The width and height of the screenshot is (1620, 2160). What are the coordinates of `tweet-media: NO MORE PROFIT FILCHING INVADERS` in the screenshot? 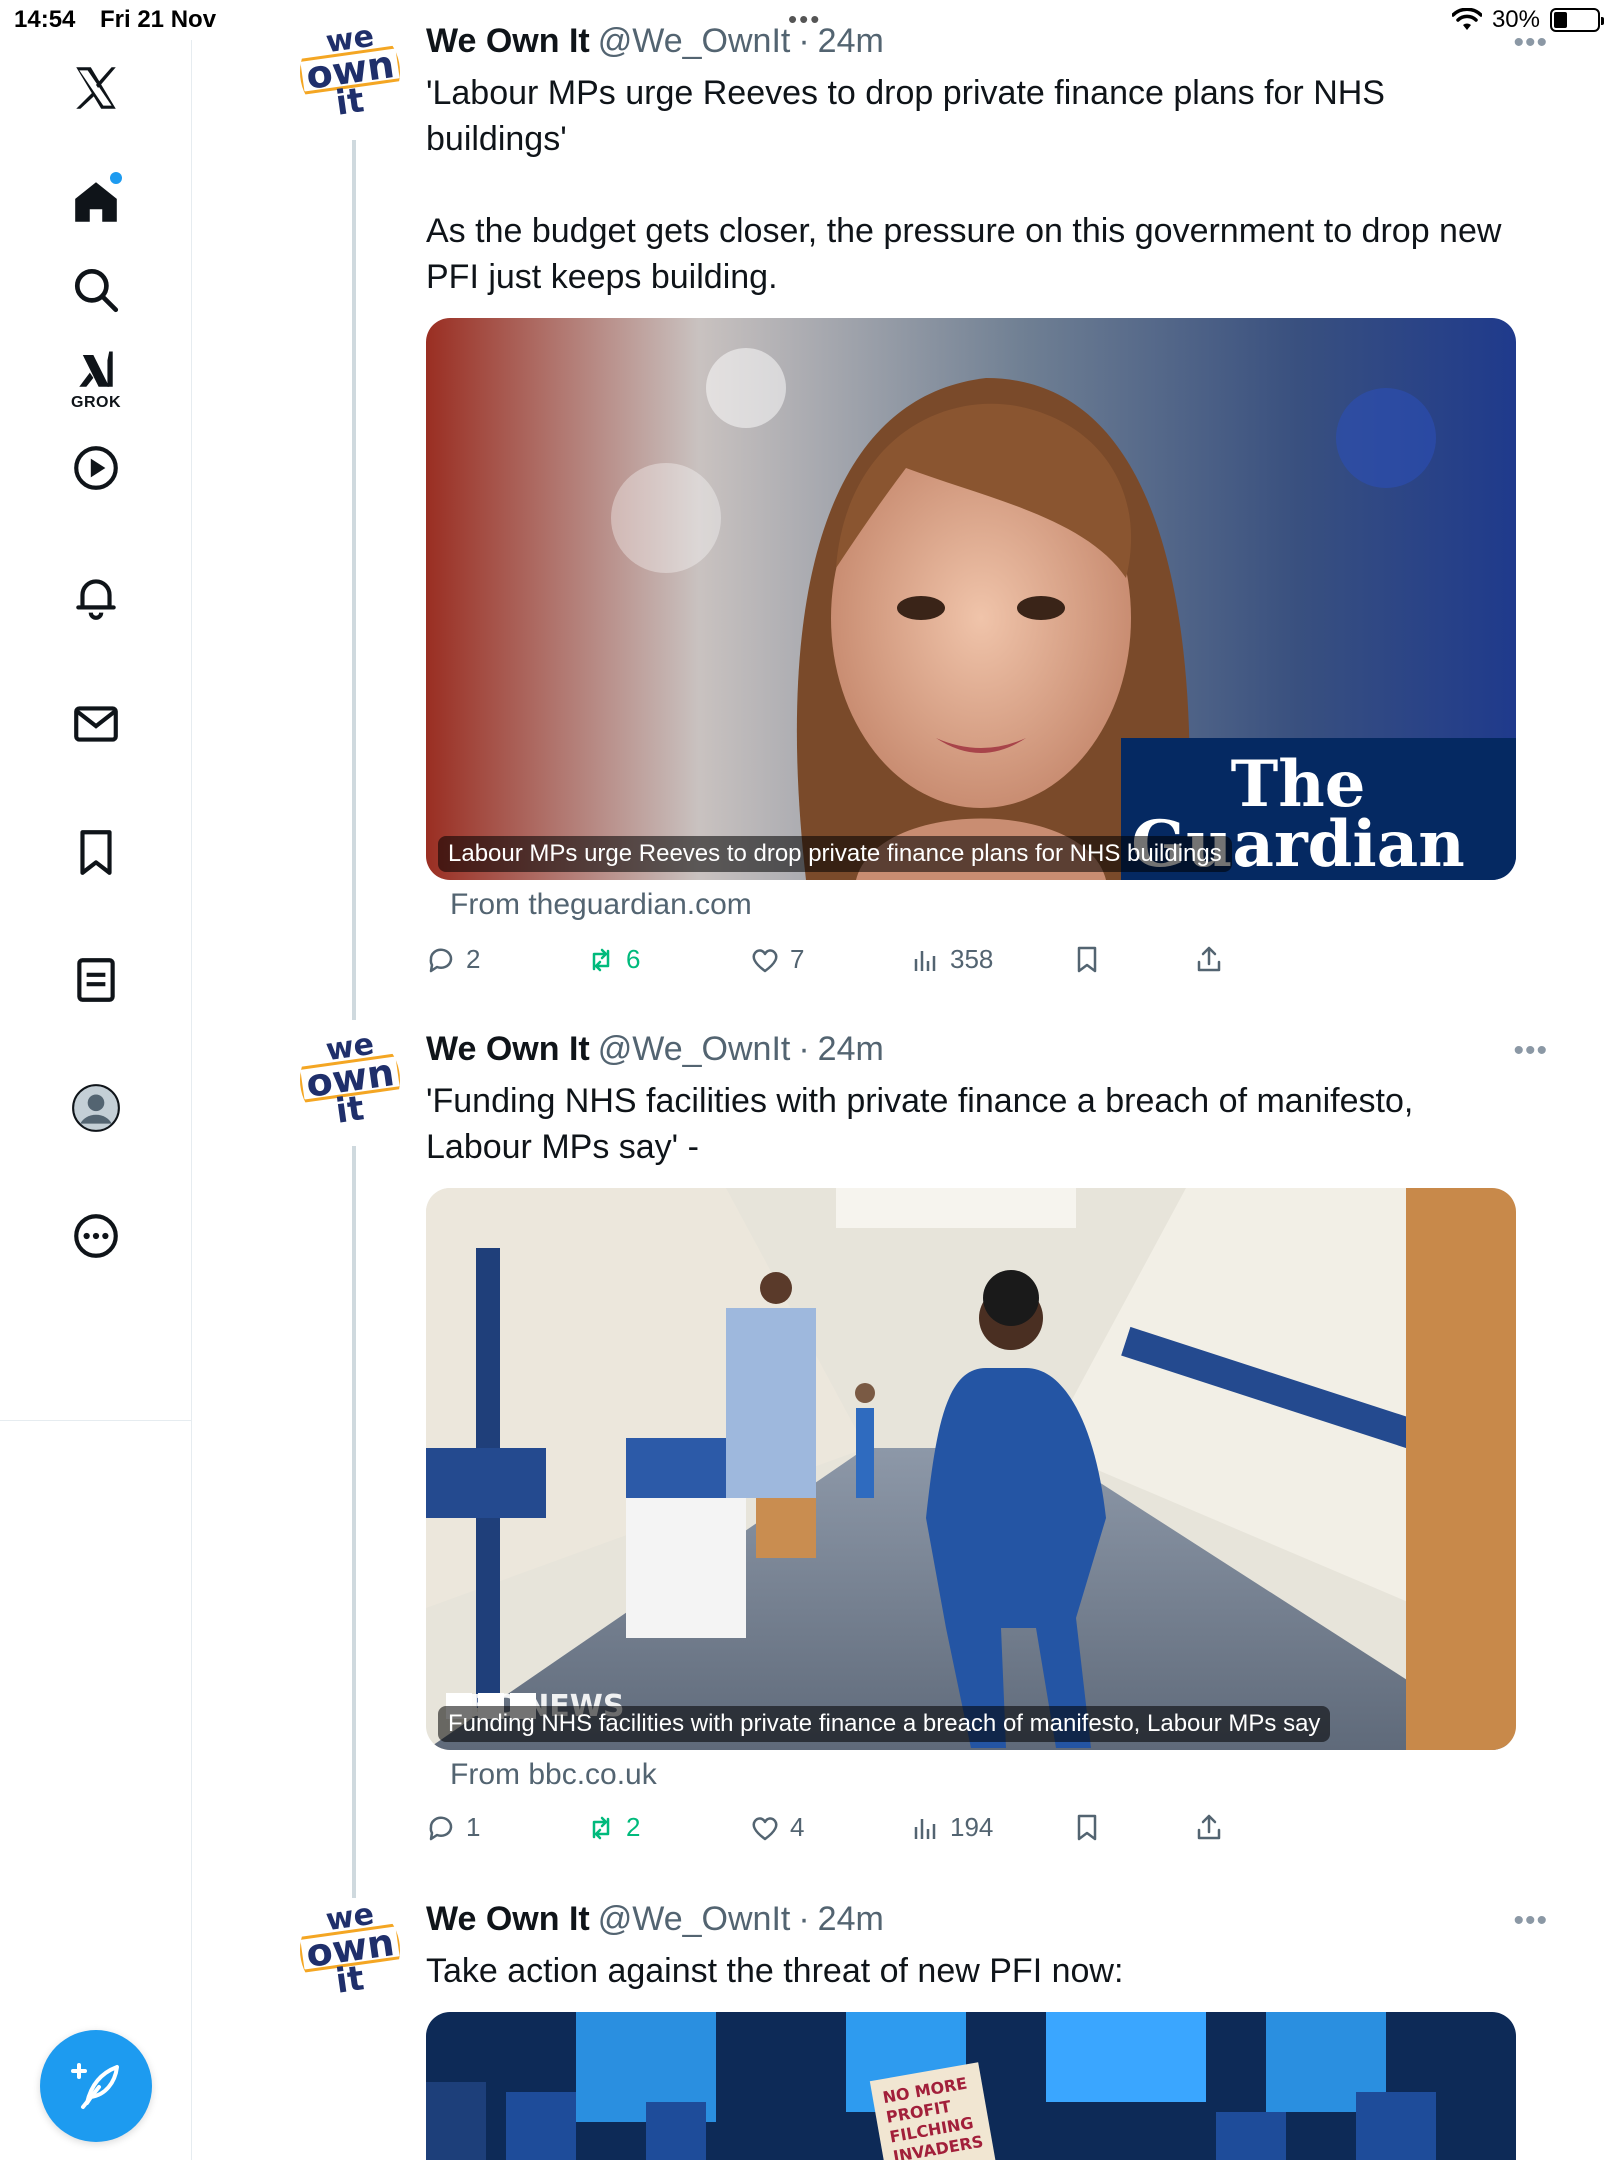 It's located at (971, 2086).